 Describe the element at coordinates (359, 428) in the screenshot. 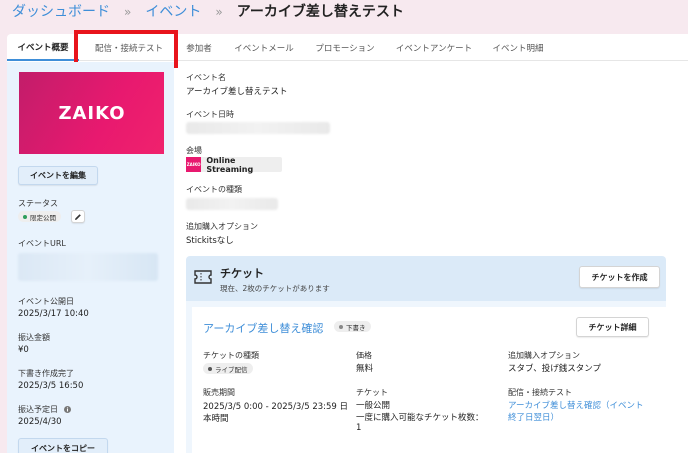

I see `ticket-max-value: 1` at that location.